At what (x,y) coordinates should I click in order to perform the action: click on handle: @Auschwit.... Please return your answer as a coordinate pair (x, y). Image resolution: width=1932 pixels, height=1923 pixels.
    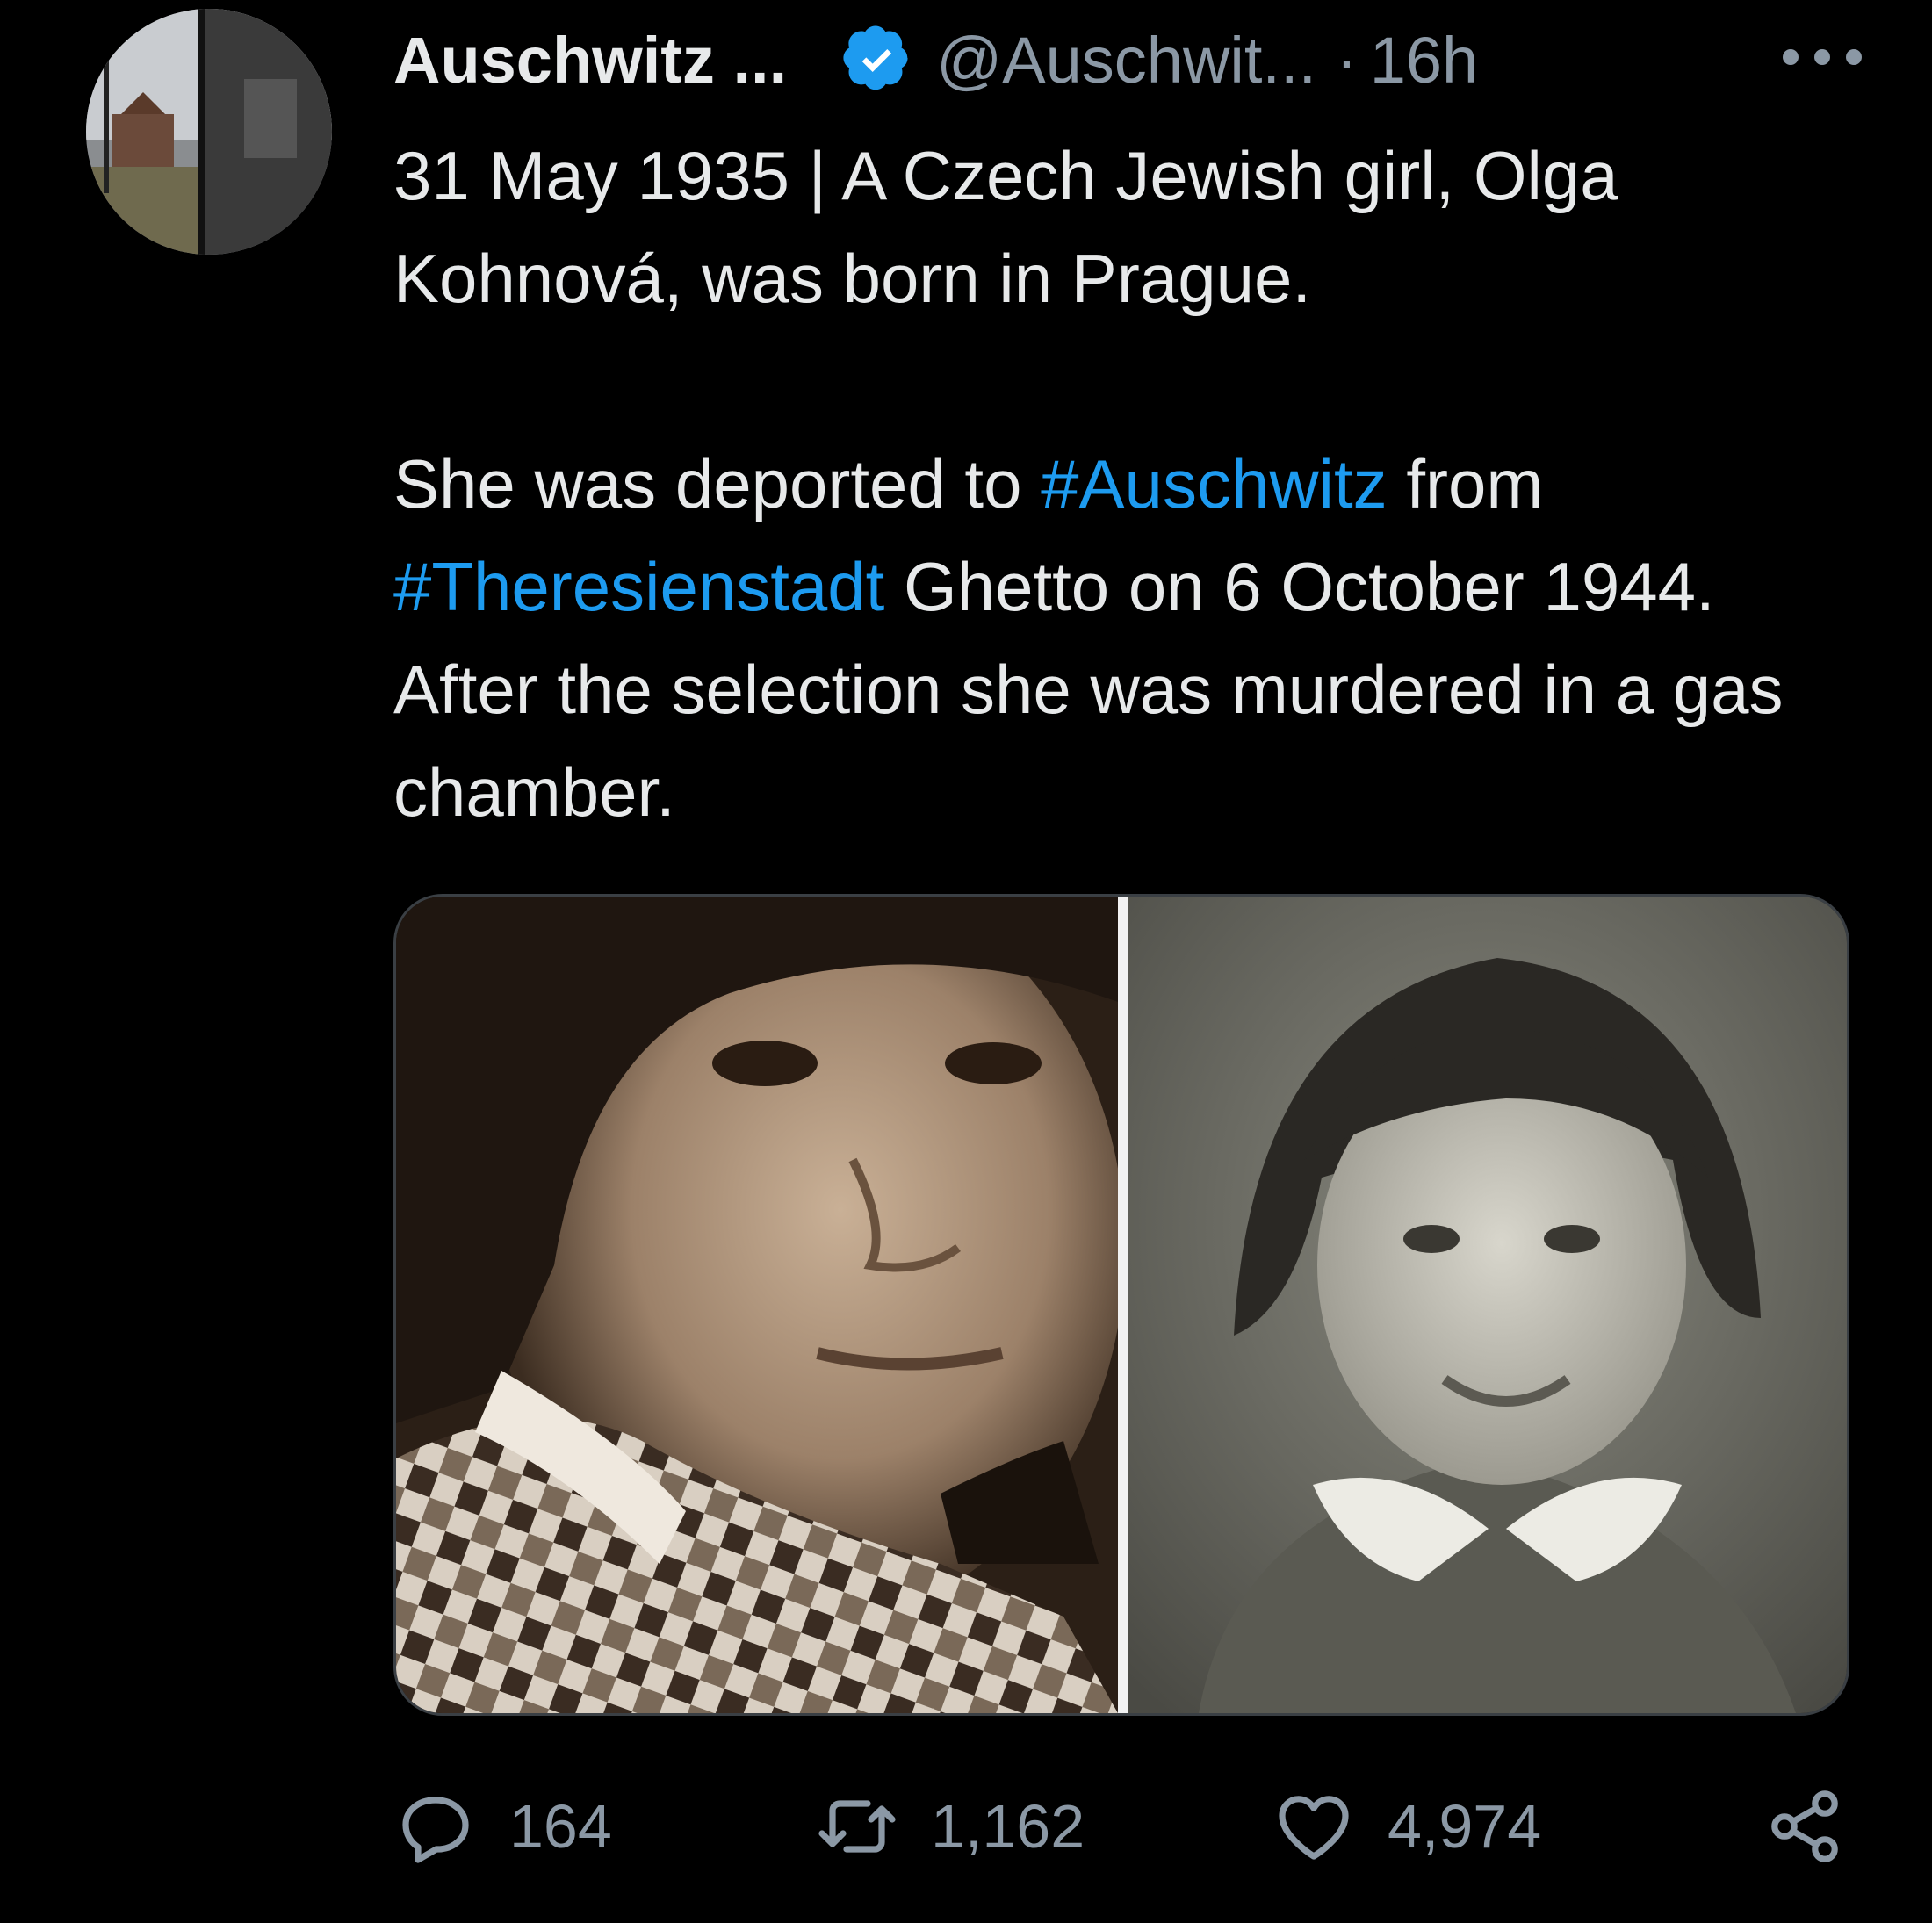
    Looking at the image, I should click on (1126, 60).